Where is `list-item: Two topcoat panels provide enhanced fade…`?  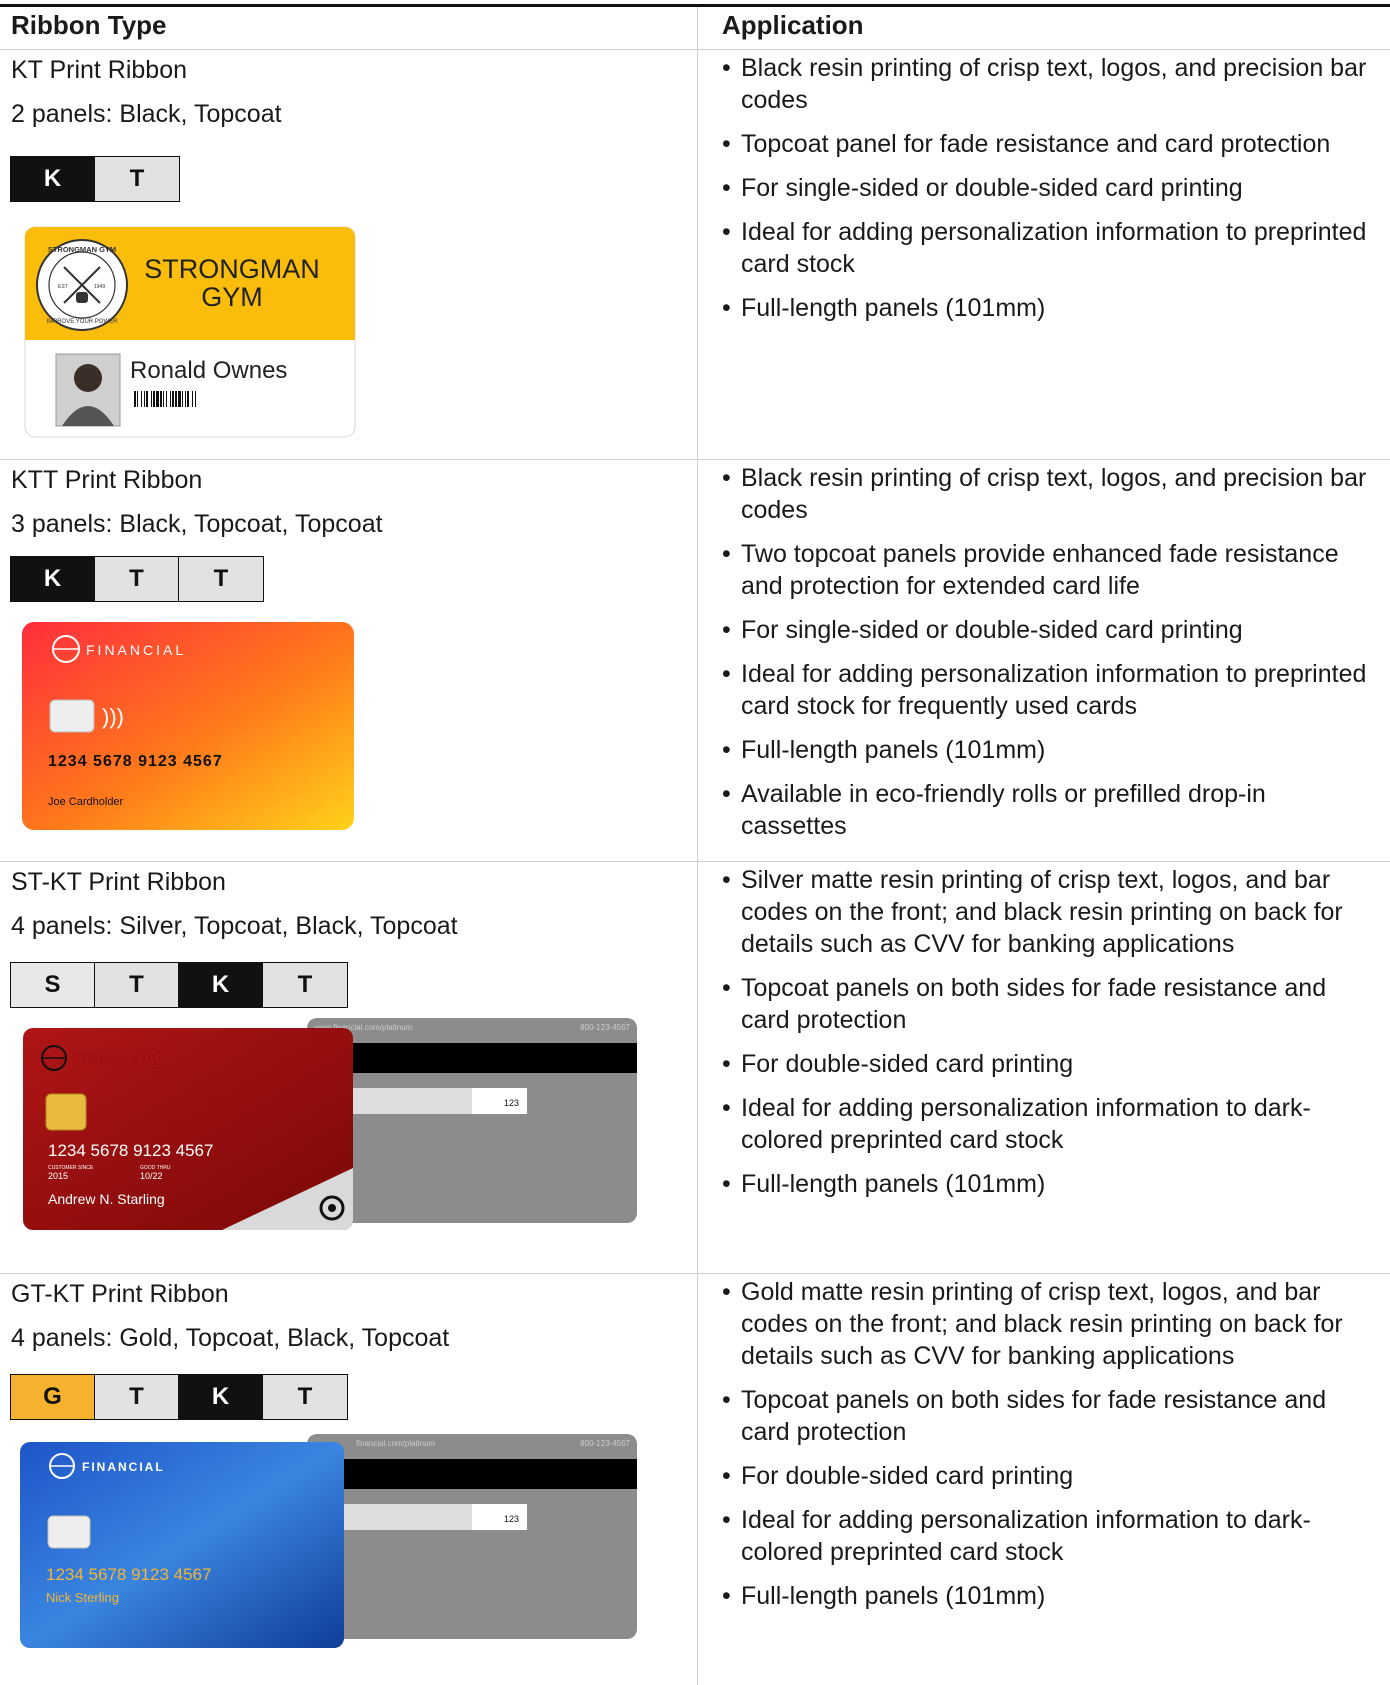
list-item: Two topcoat panels provide enhanced fade… is located at coordinates (1047, 570).